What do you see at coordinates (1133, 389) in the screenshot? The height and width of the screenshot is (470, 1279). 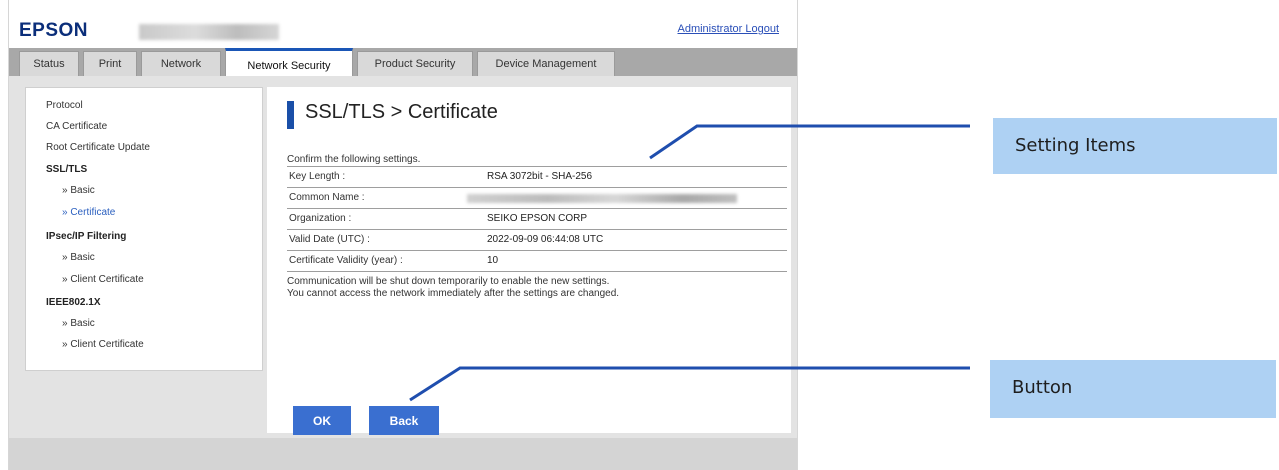 I see `callout-button: Button` at bounding box center [1133, 389].